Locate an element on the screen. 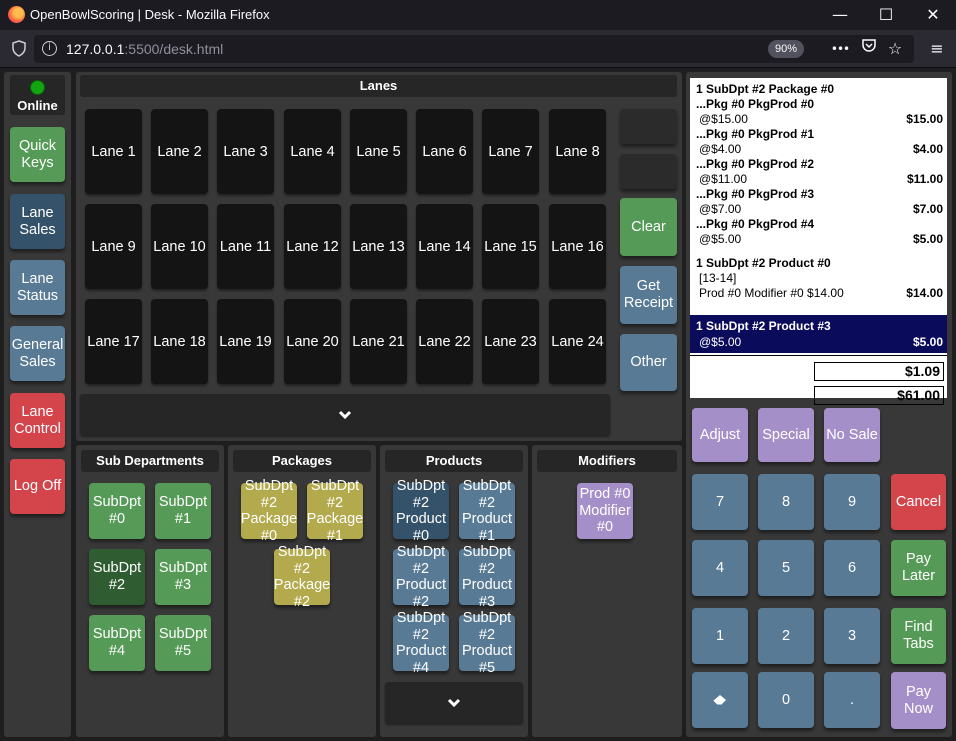  lane-button: Lane 5 is located at coordinates (378, 151).